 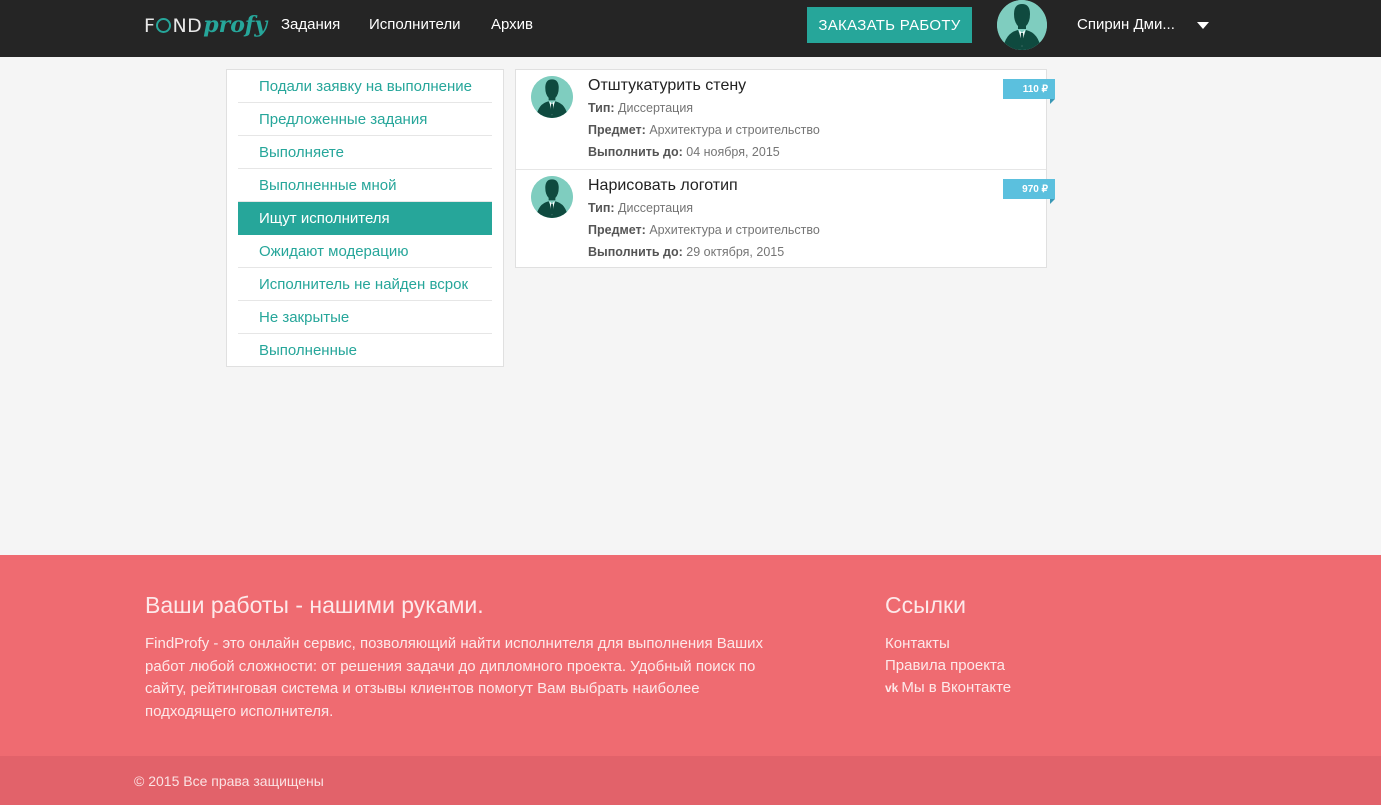 I want to click on user-avatar, so click(x=1022, y=25).